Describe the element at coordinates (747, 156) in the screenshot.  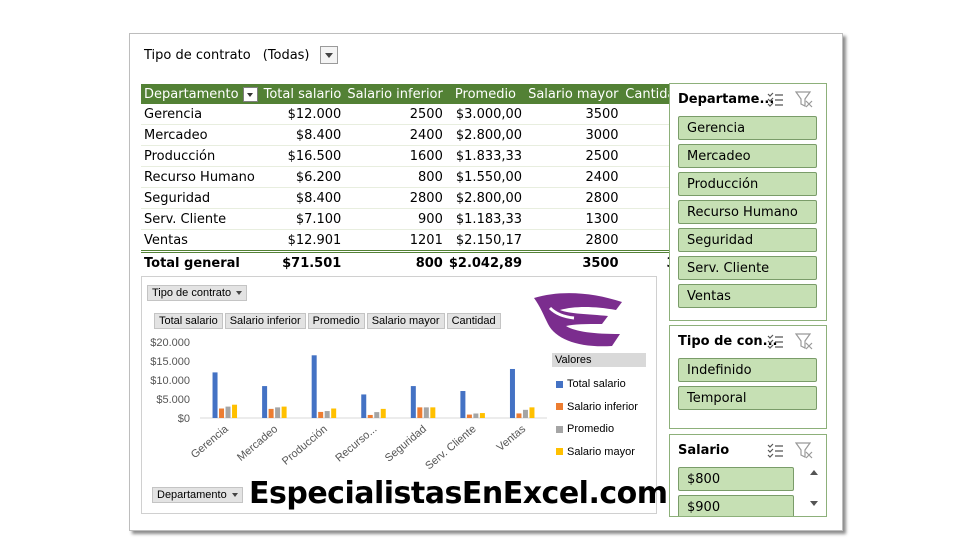
I see `slicer-item-mercadeo: Mercadeo` at that location.